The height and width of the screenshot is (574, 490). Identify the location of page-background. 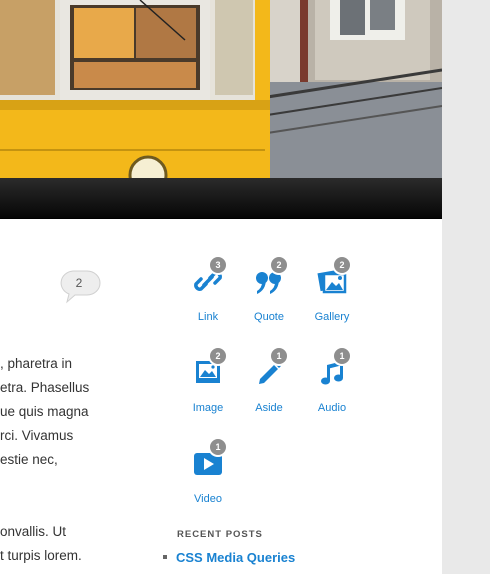
(466, 287).